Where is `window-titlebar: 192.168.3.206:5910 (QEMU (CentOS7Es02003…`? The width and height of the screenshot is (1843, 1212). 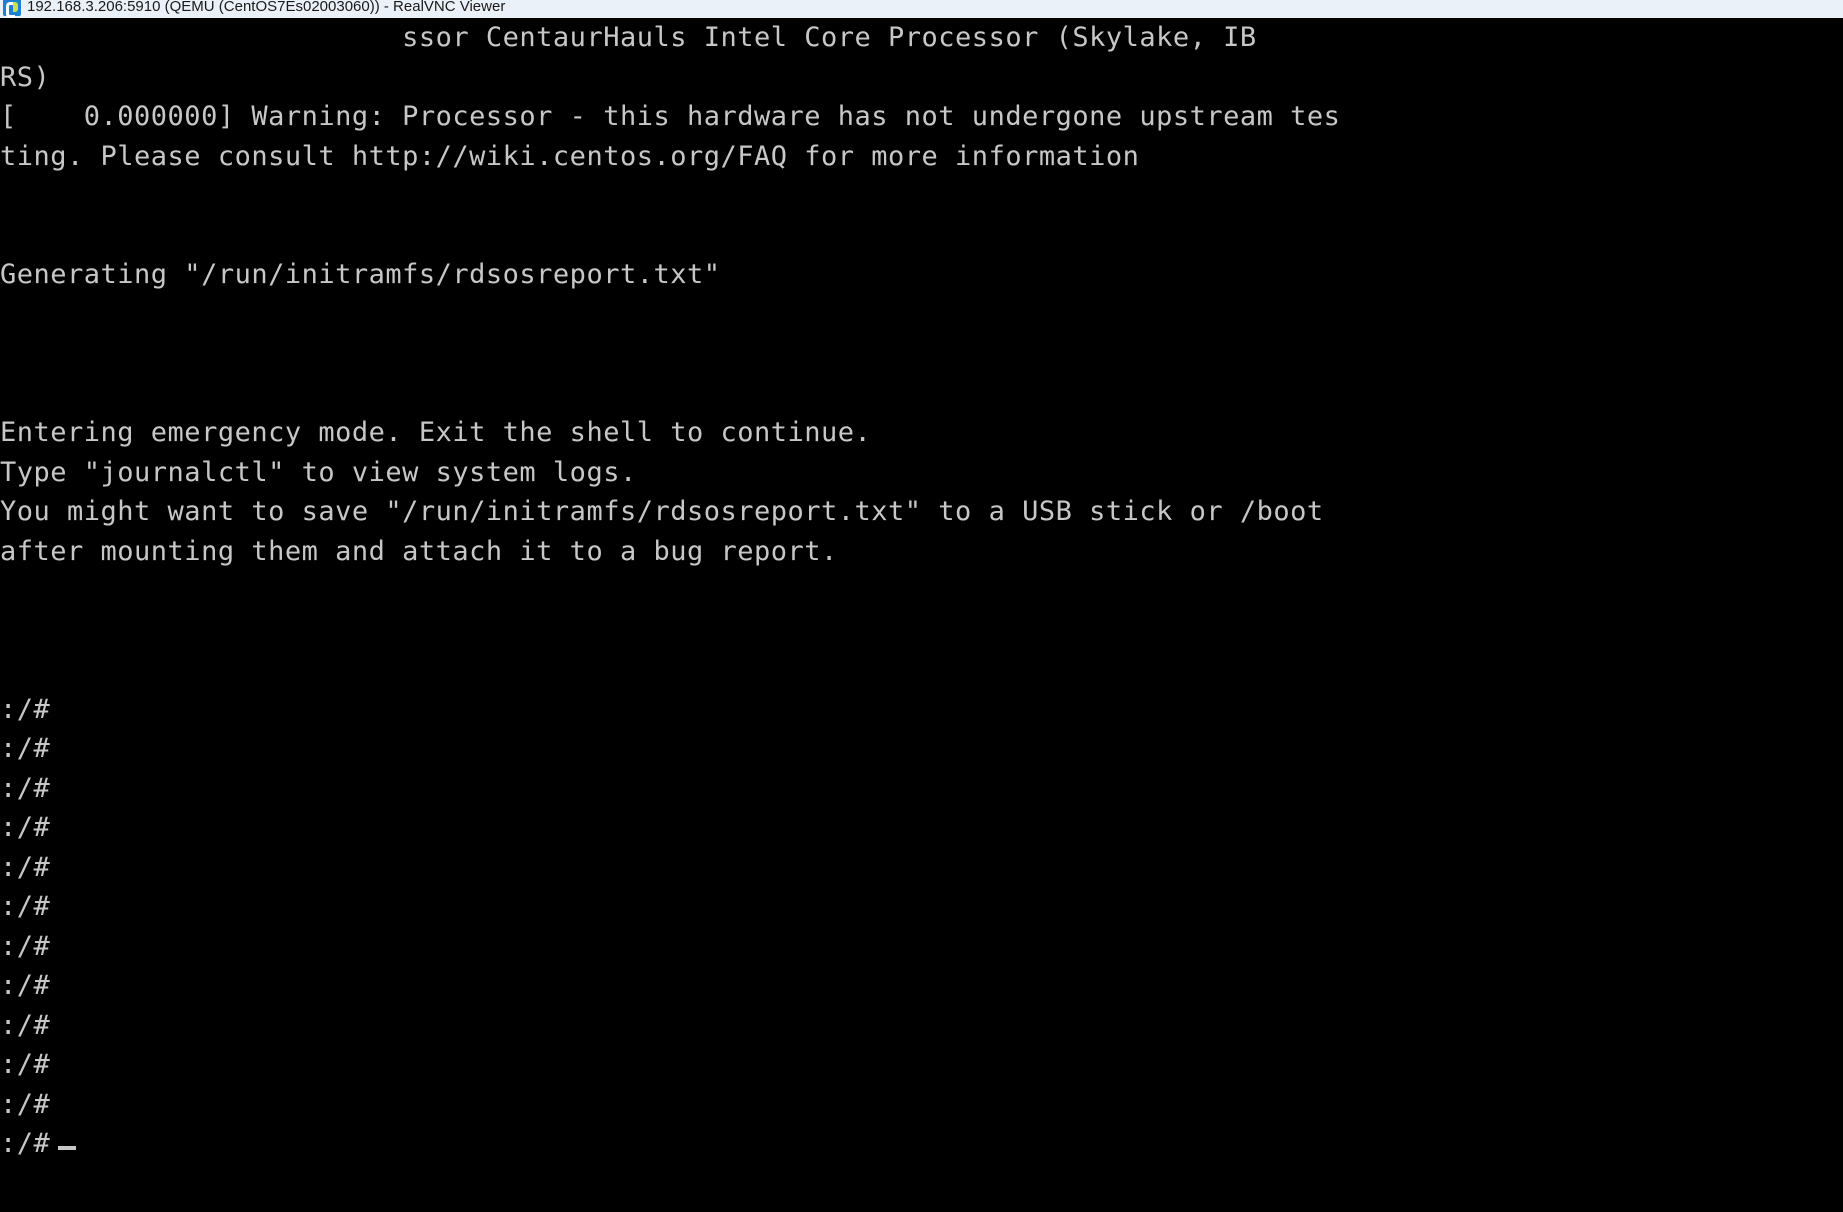 window-titlebar: 192.168.3.206:5910 (QEMU (CentOS7Es02003… is located at coordinates (921, 9).